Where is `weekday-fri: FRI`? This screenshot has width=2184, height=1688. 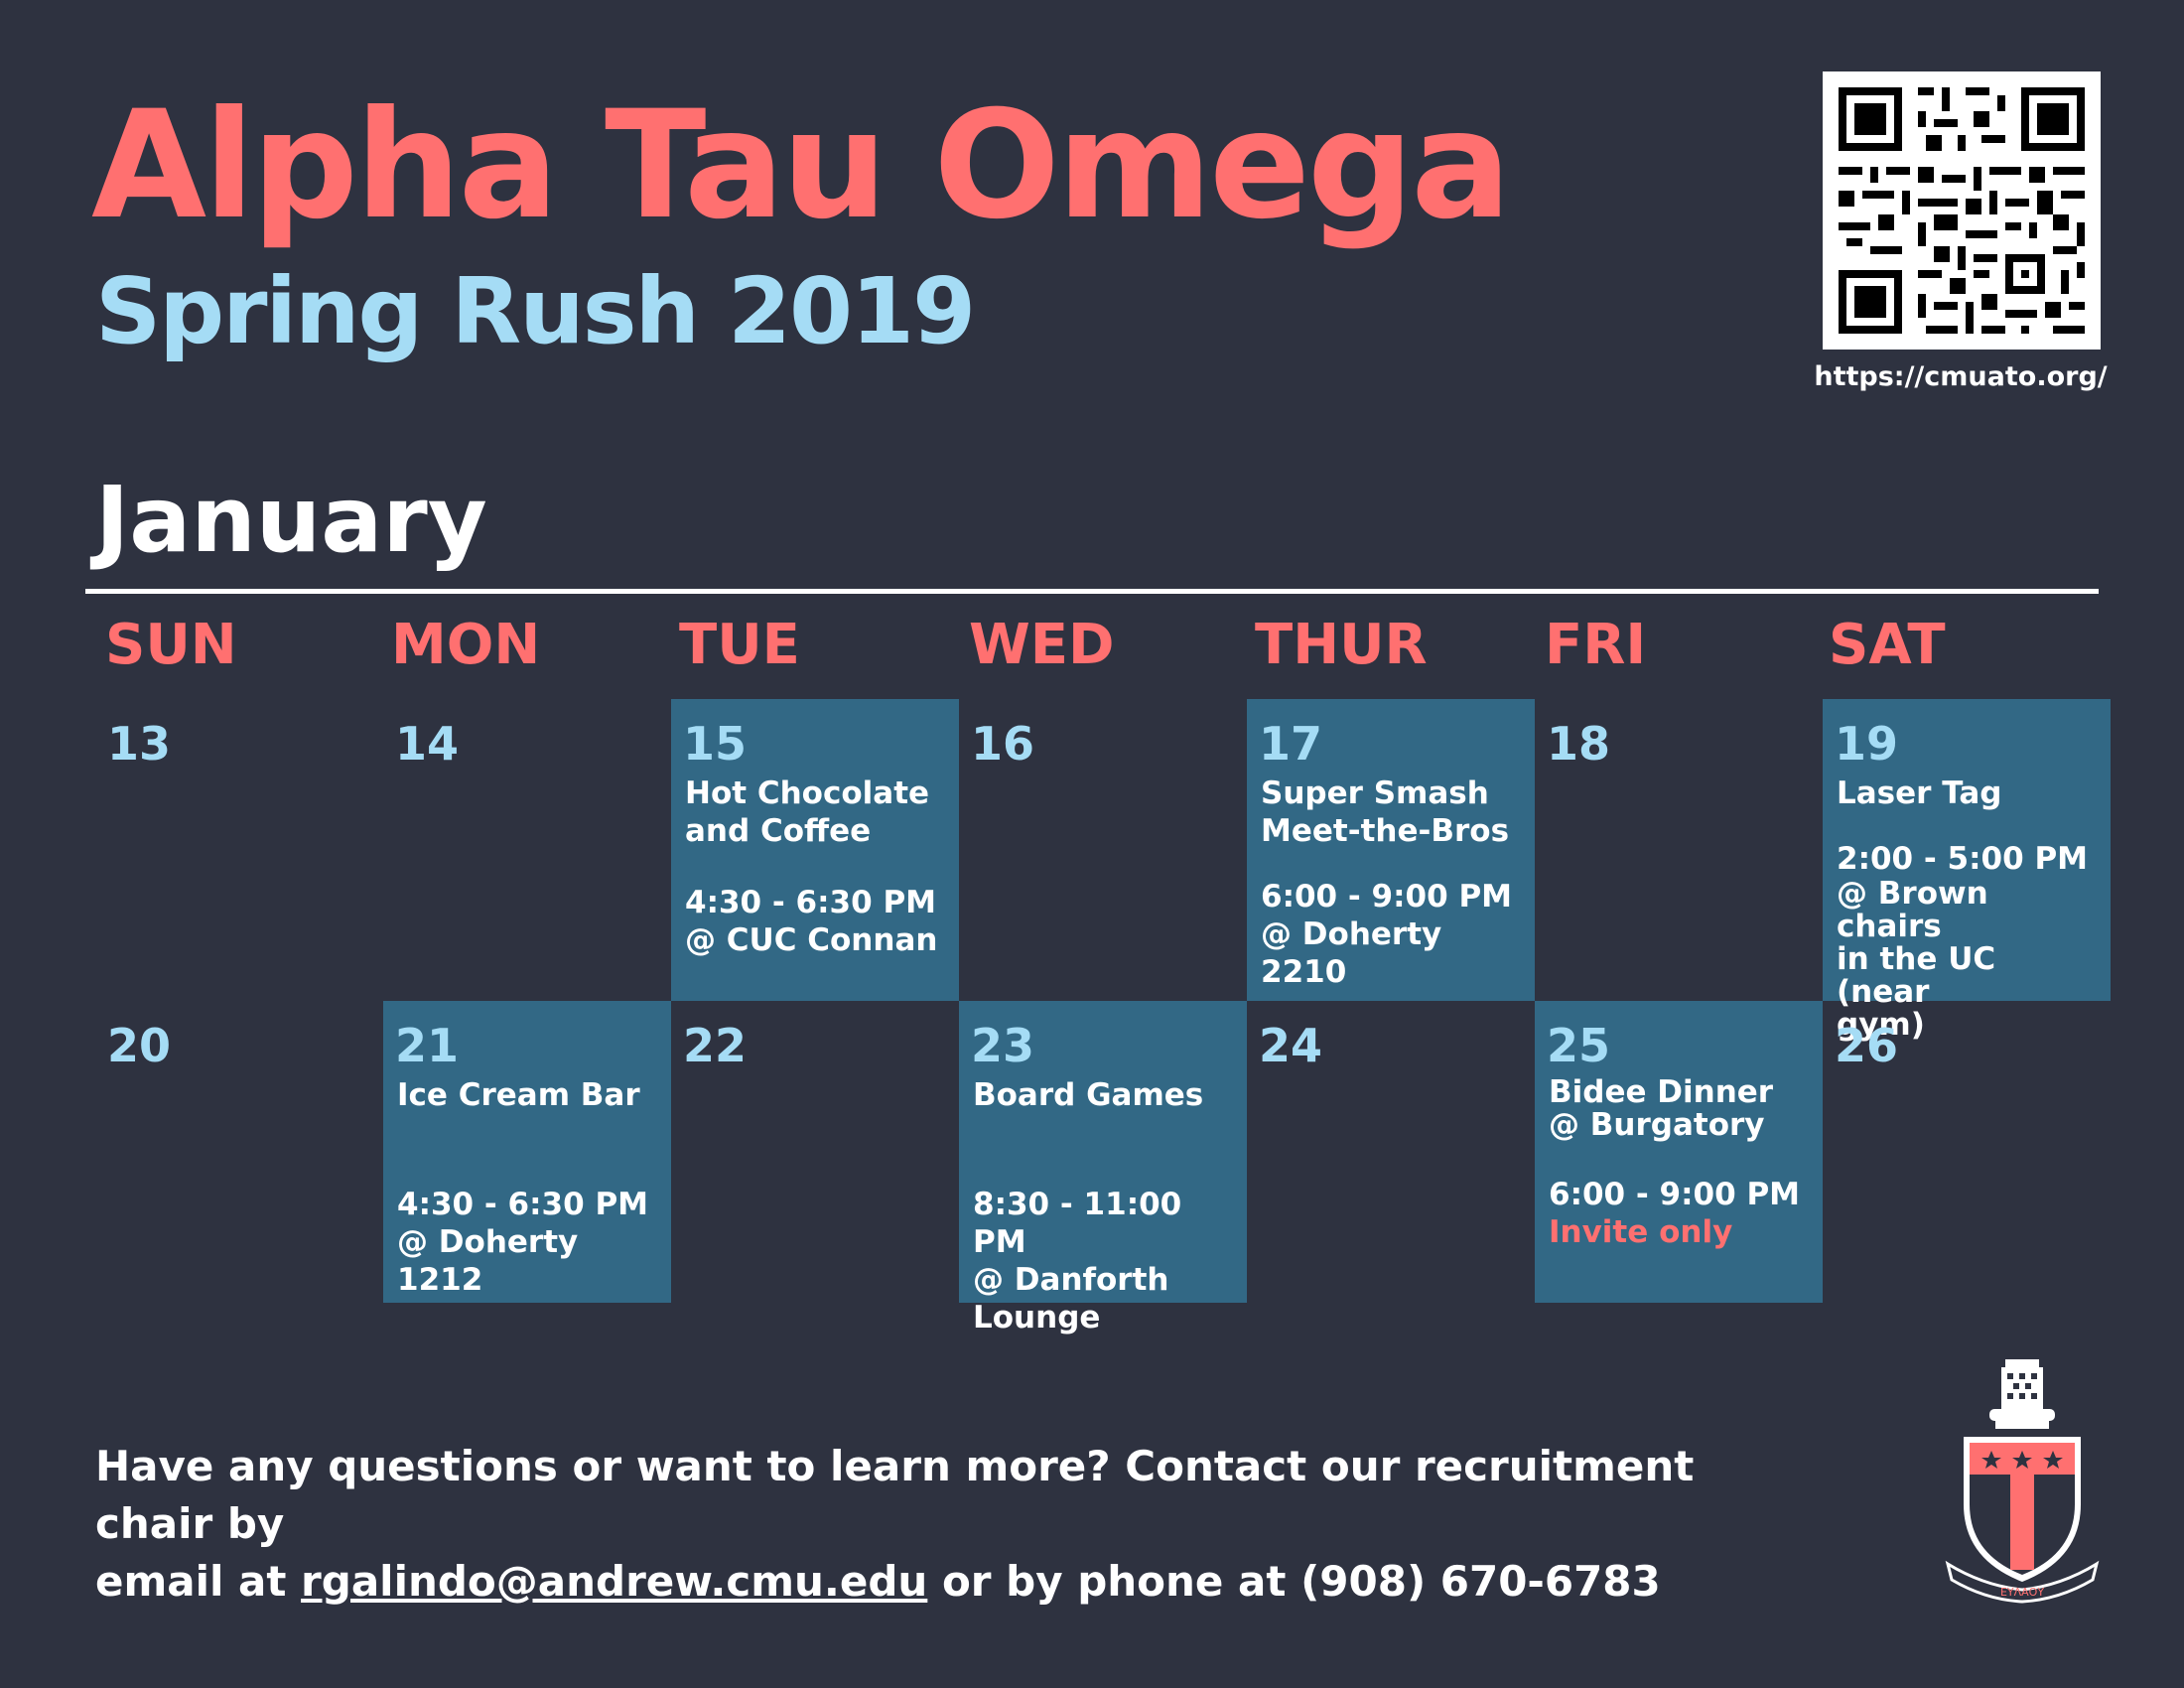 weekday-fri: FRI is located at coordinates (1596, 645).